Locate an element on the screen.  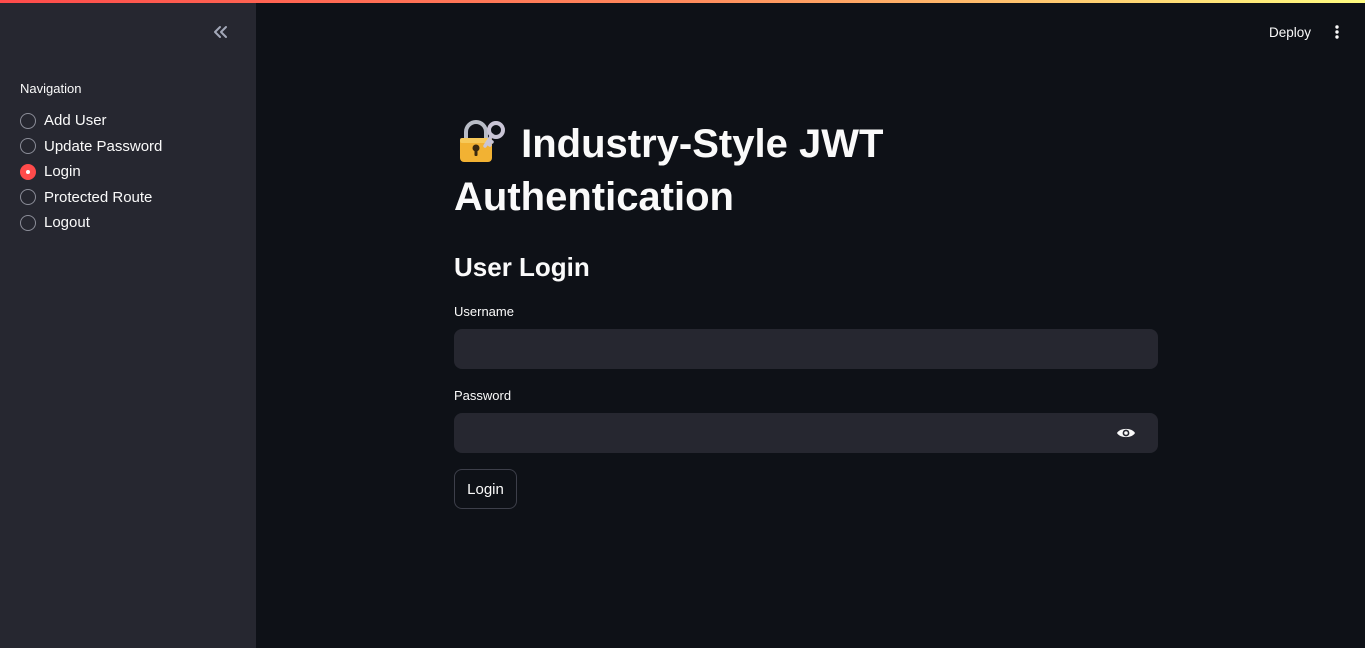
password-input is located at coordinates (806, 433).